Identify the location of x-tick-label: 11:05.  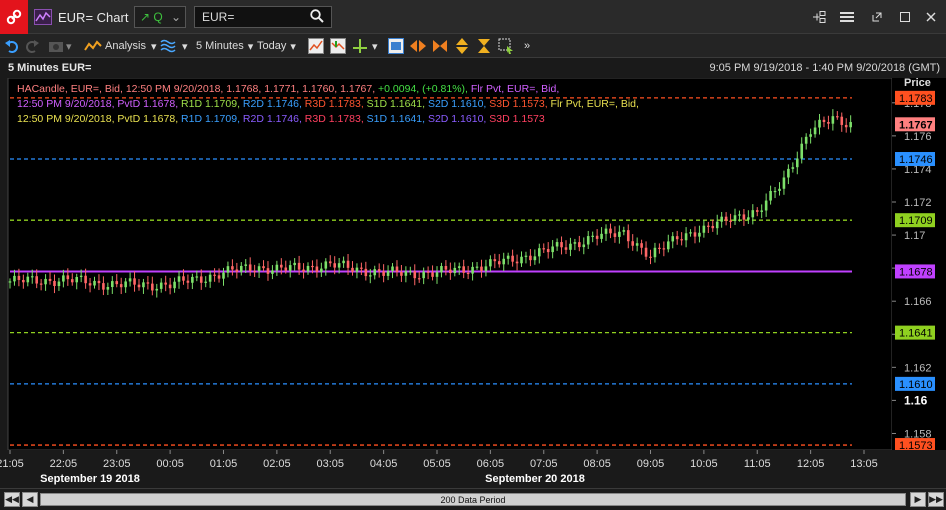
(757, 464).